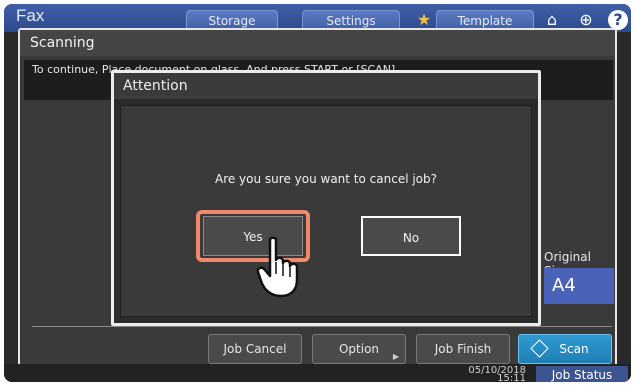 The height and width of the screenshot is (385, 635). I want to click on no-button: No, so click(411, 236).